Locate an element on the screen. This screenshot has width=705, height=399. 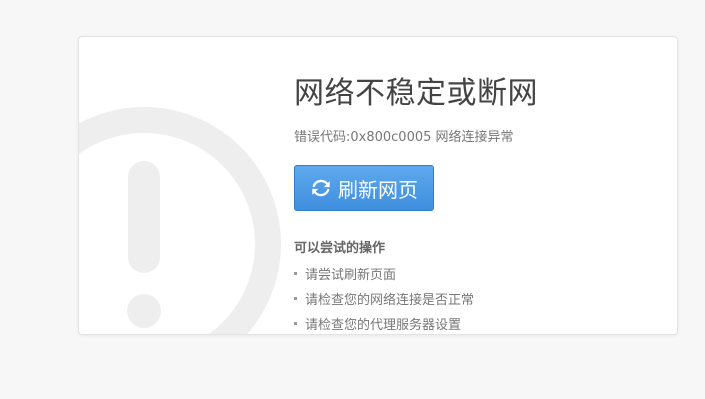
suggestions-list: 请尝试刷新页面 请检查您的网络连接是否正常 请检查您的代理服务器设置 is located at coordinates (474, 298).